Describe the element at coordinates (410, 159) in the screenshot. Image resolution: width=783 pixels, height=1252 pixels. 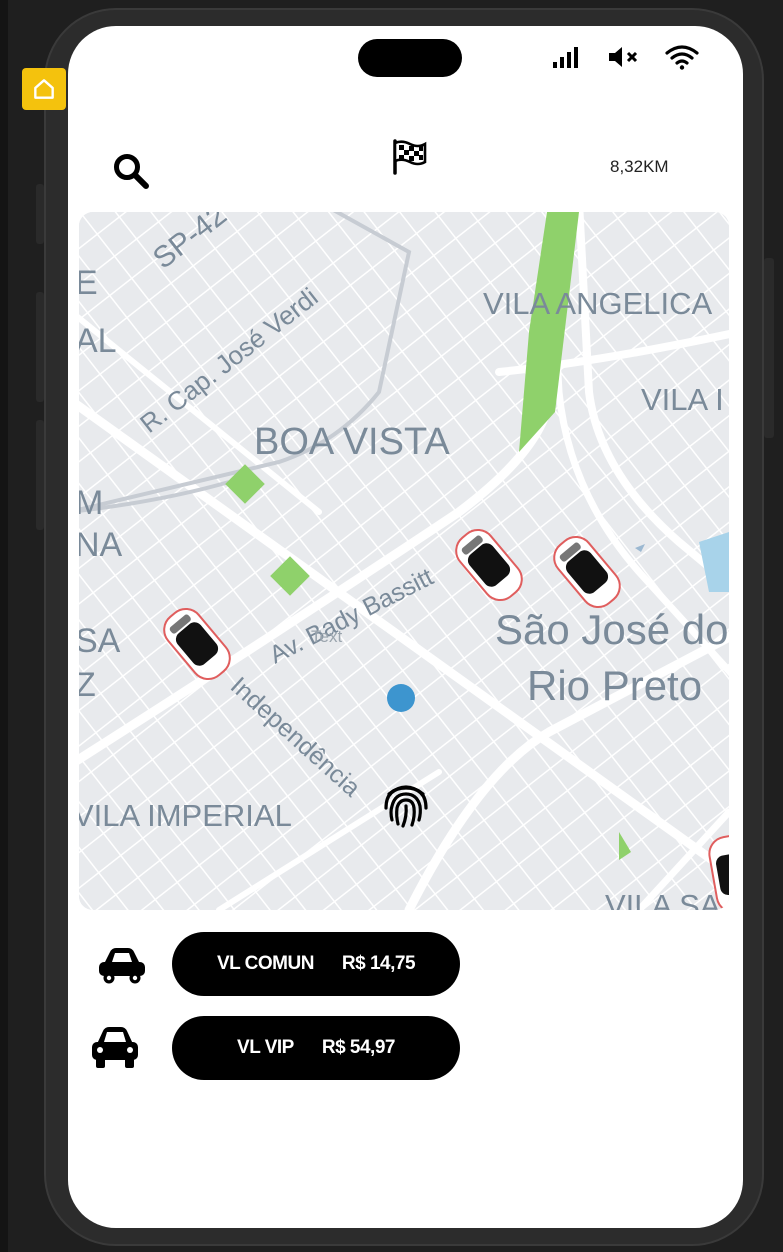
I see `checkered-flag-icon` at that location.